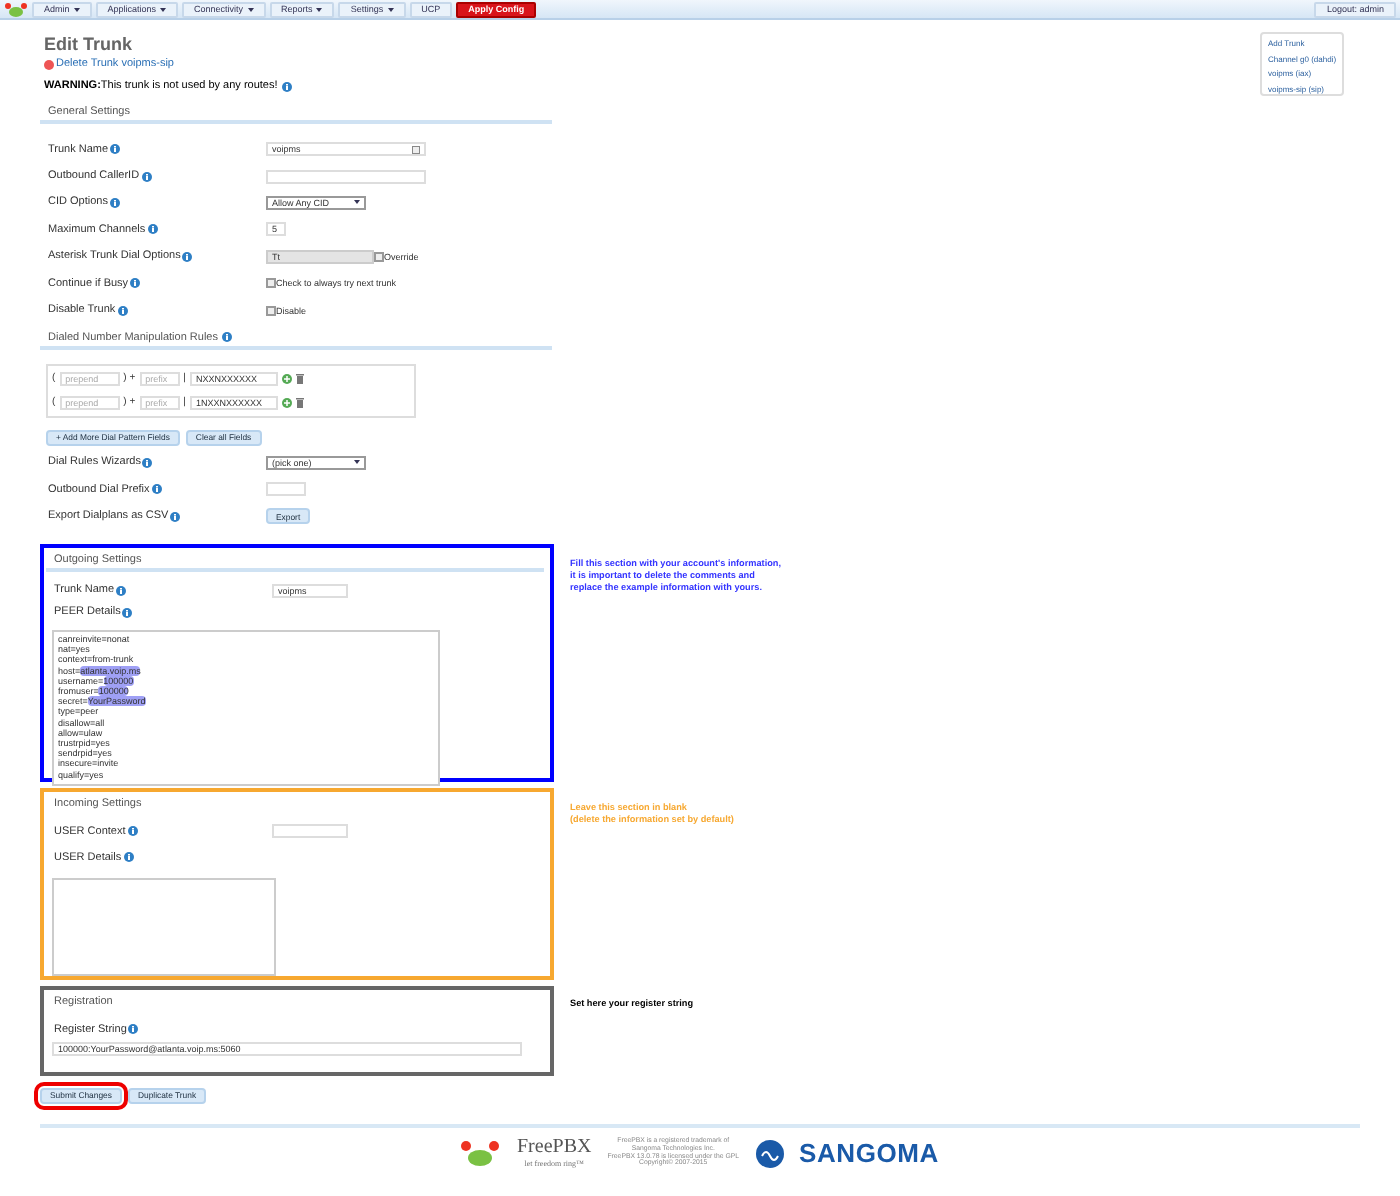 The width and height of the screenshot is (1400, 1196). I want to click on page-title: Edit Trunk, so click(89, 44).